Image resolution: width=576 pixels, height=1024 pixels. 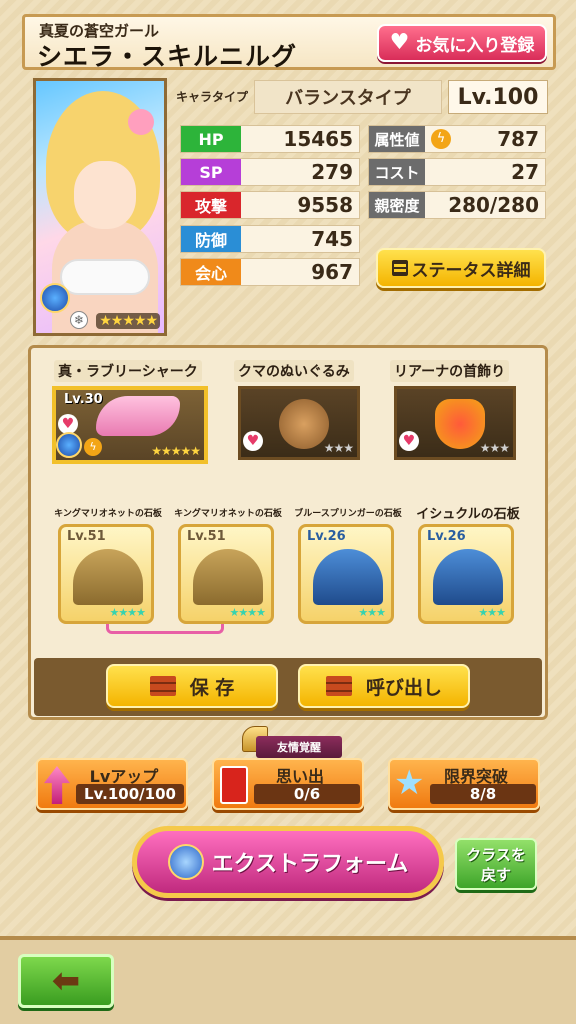 What do you see at coordinates (212, 97) in the screenshot?
I see `char-type-label: キャラタイプ` at bounding box center [212, 97].